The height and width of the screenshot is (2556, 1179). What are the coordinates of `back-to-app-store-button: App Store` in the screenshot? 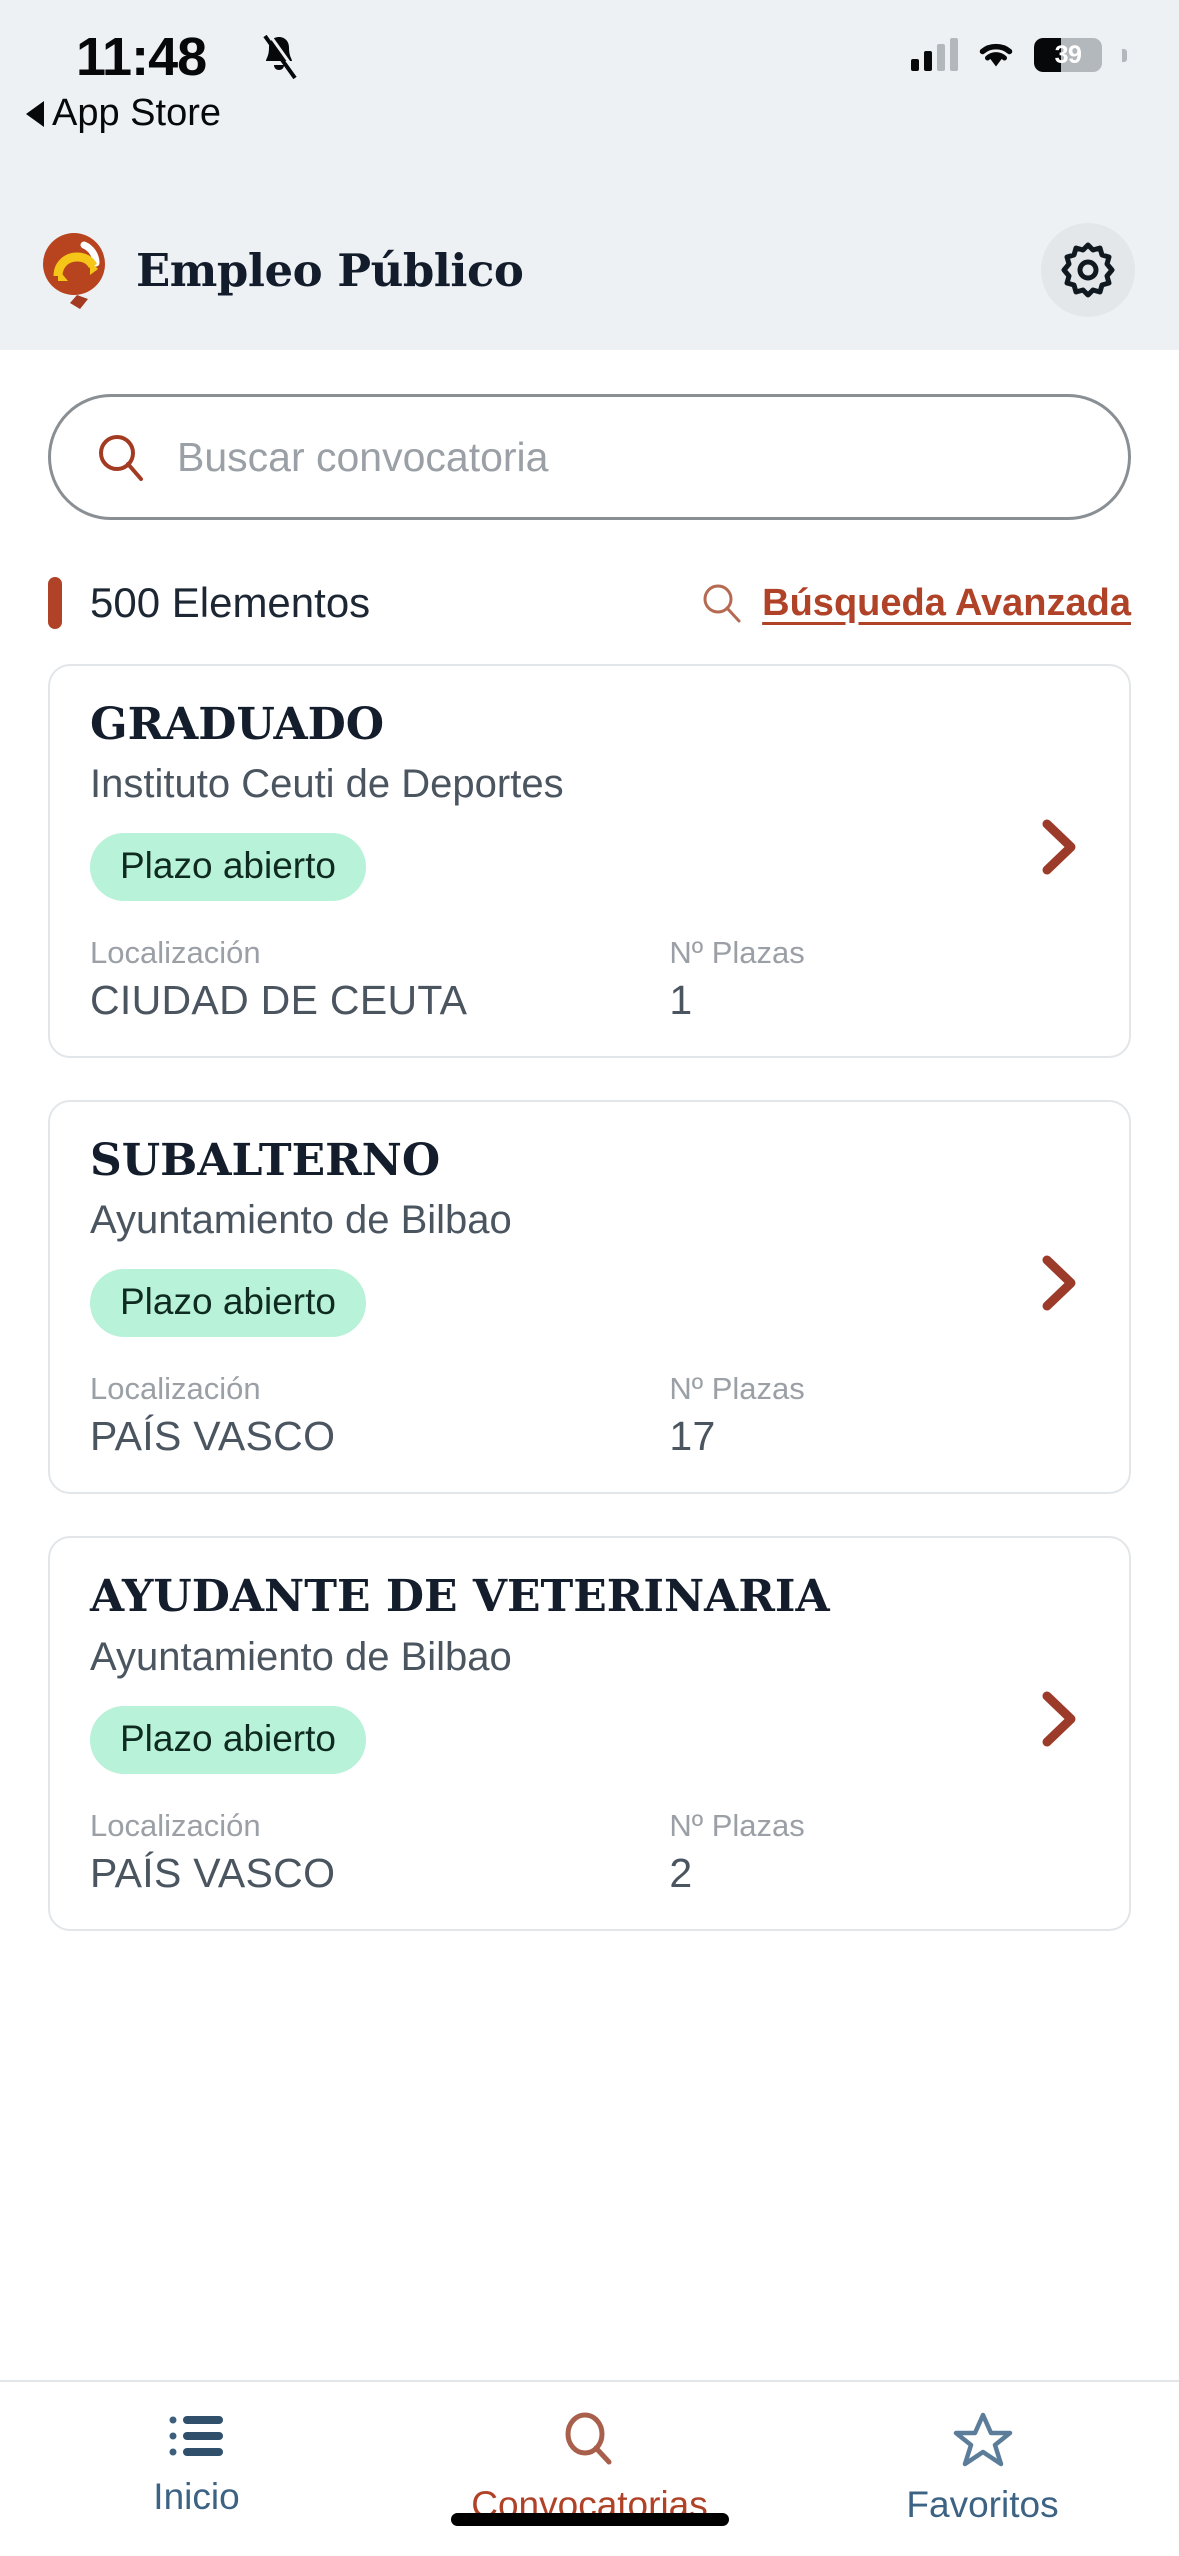 It's located at (123, 113).